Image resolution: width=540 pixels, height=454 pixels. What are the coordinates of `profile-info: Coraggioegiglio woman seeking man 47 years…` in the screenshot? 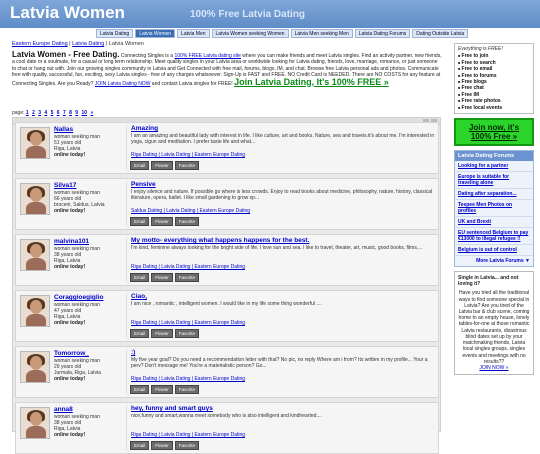 It's located at (86, 310).